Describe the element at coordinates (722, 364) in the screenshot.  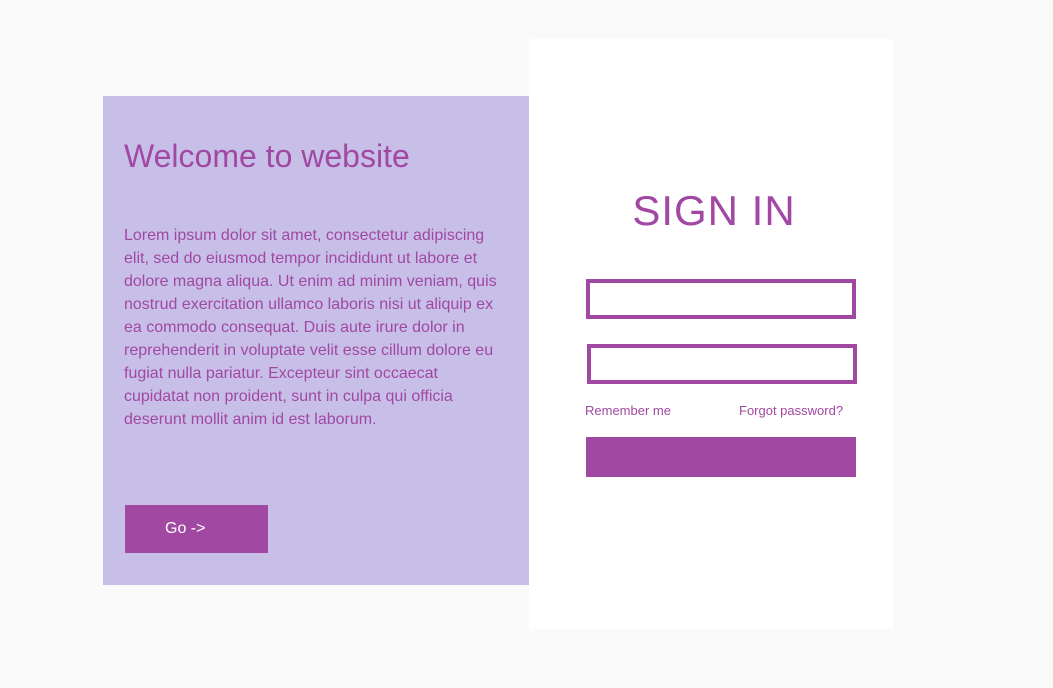
I see `password-field` at that location.